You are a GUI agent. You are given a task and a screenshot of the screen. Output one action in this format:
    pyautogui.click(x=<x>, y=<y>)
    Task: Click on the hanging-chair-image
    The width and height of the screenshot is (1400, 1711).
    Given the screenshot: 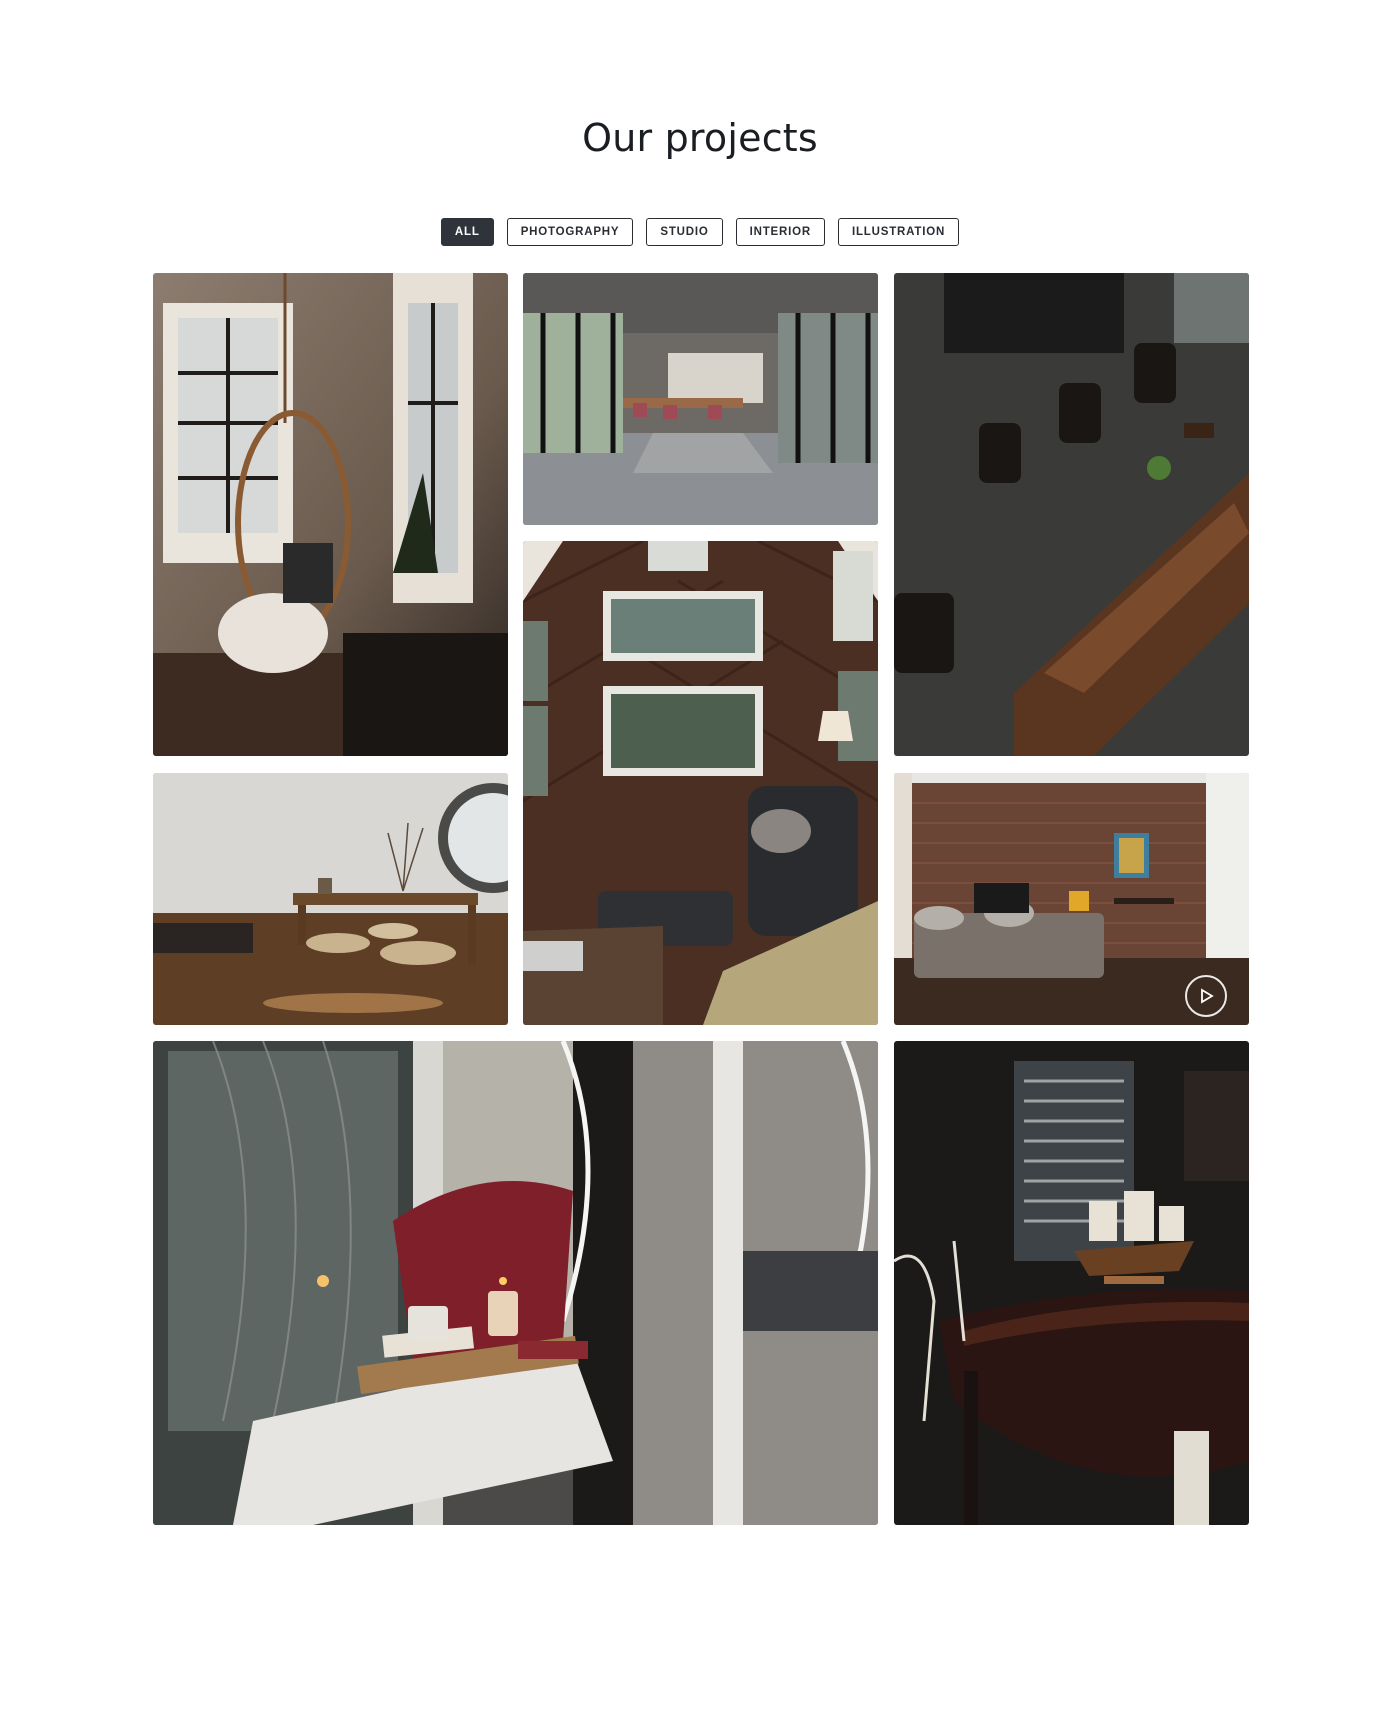 What is the action you would take?
    pyautogui.click(x=330, y=514)
    